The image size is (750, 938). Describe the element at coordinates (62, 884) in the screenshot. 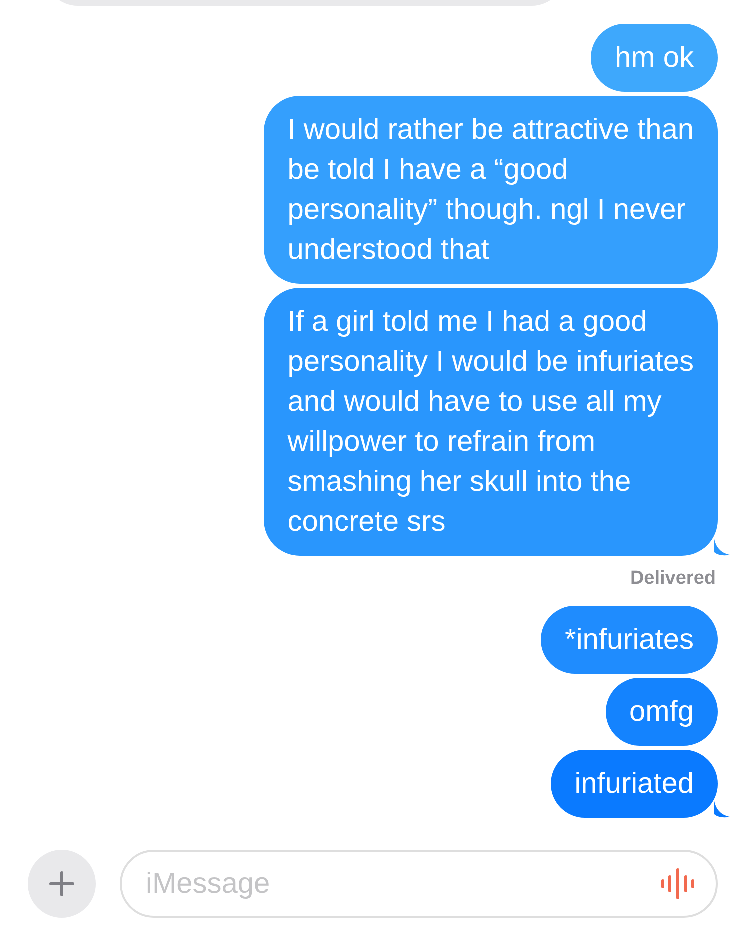

I see `plus-icon` at that location.